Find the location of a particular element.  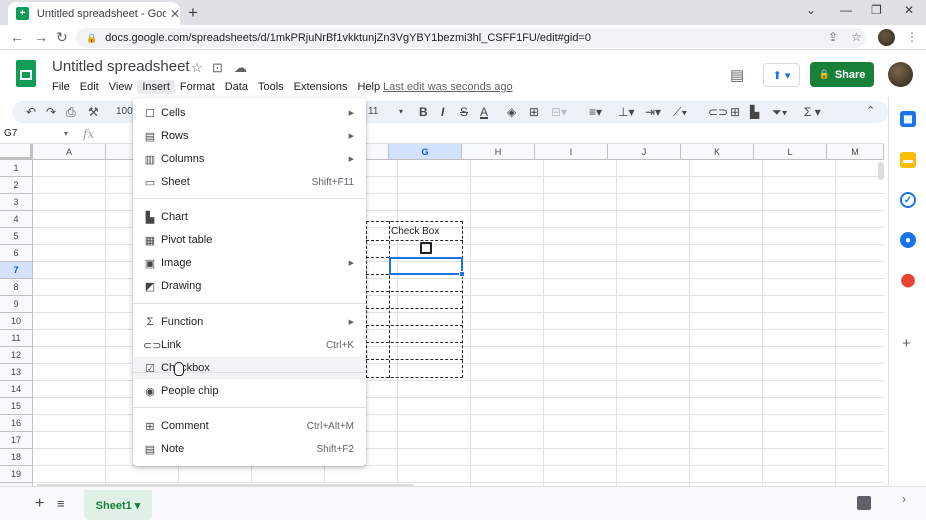

selected-cell-g7 is located at coordinates (426, 266).